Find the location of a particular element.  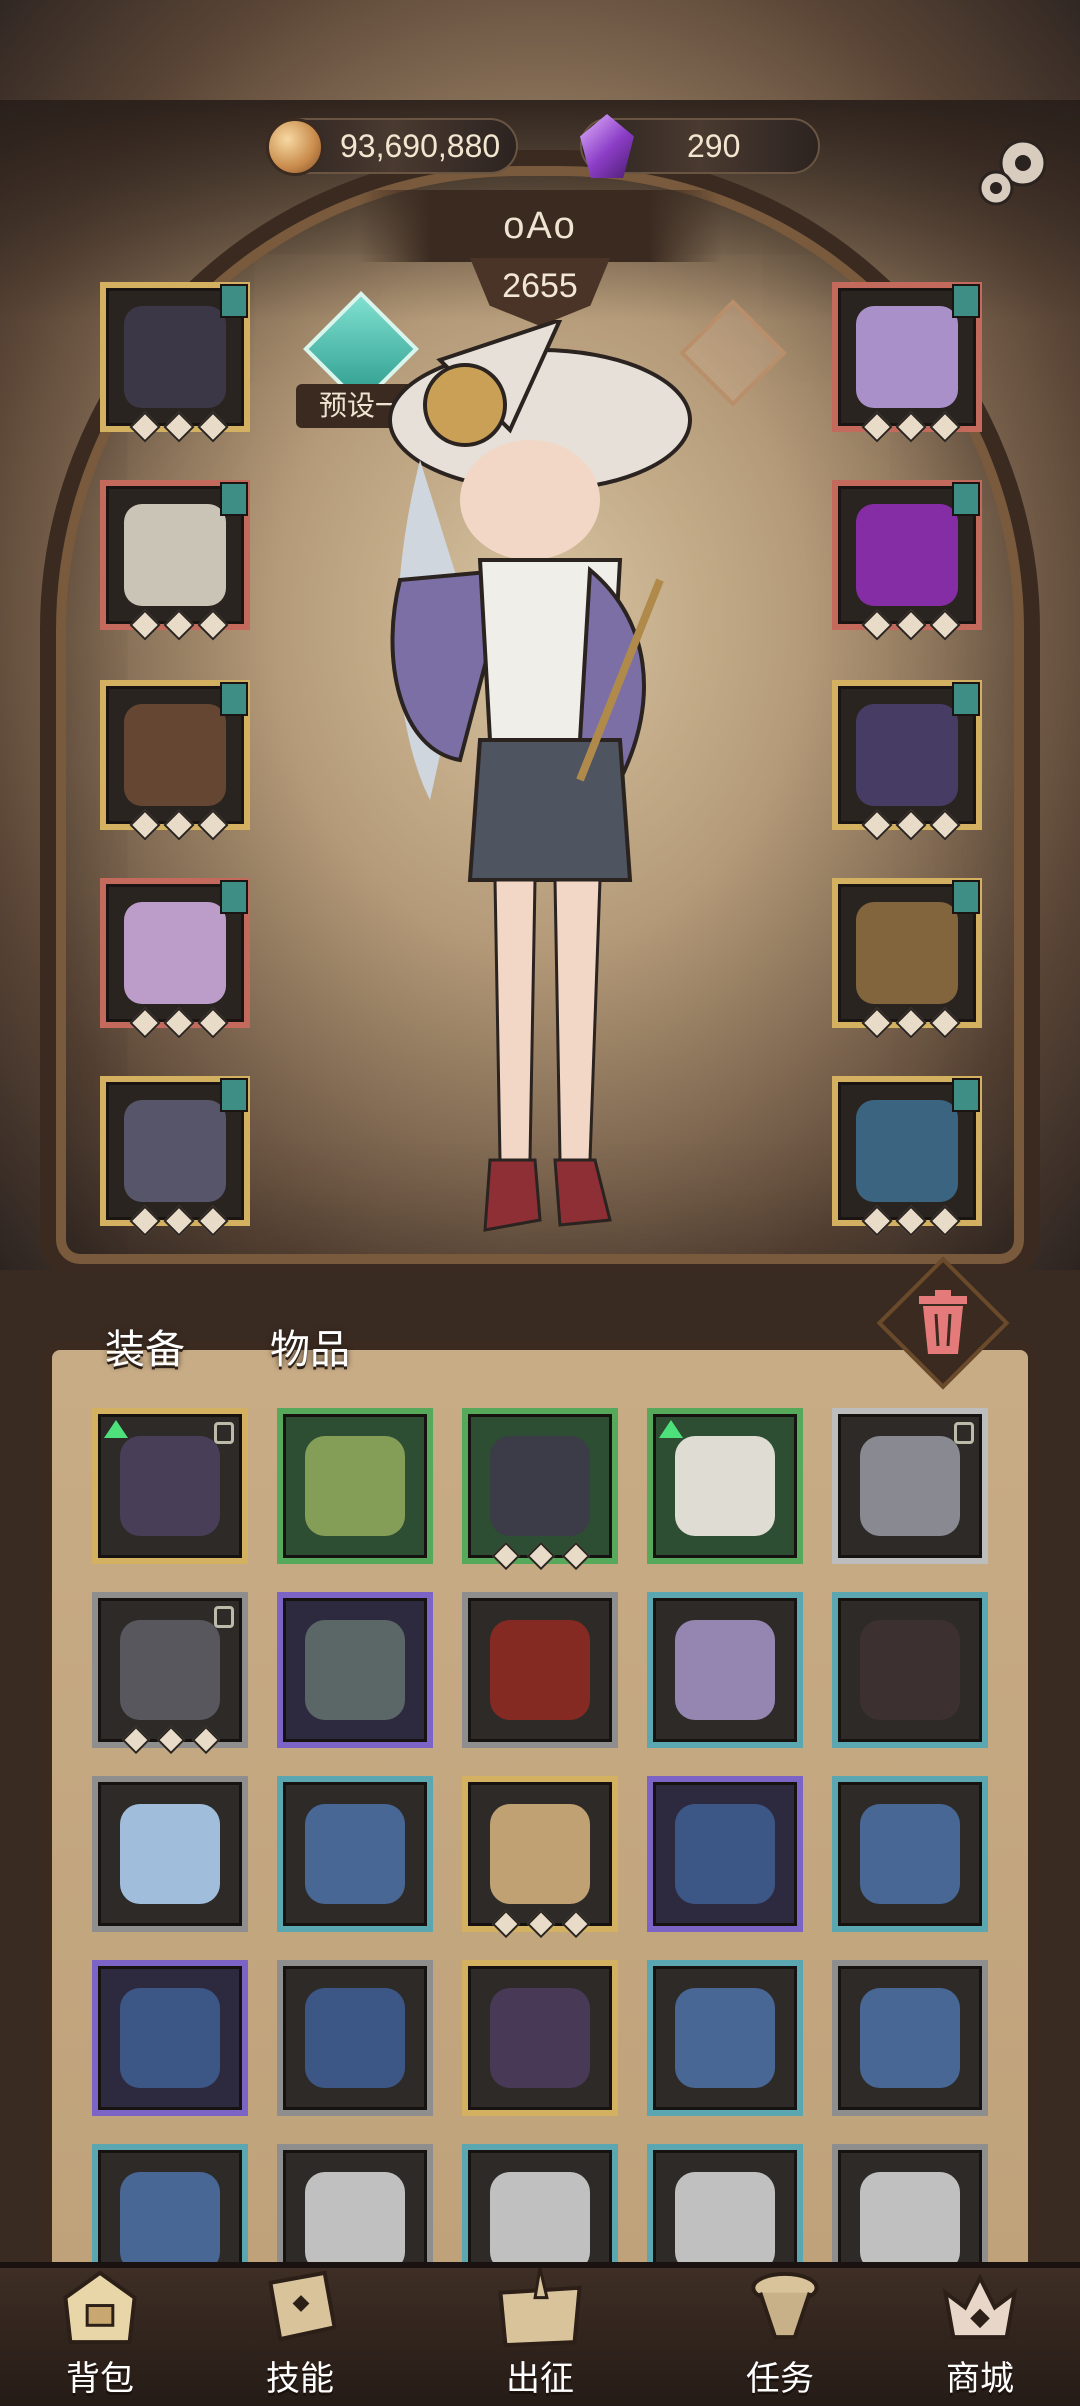

tab-equipment: 装备 is located at coordinates (149, 1329).